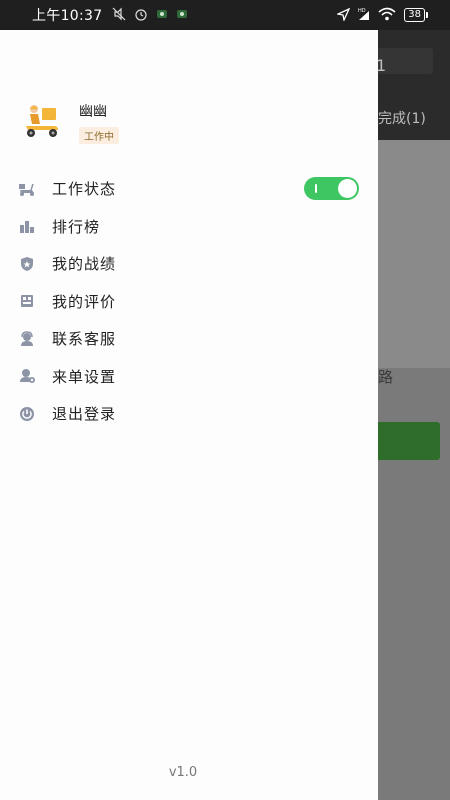 The image size is (450, 800). Describe the element at coordinates (84, 264) in the screenshot. I see `menu-label-my-record: 我的战绩` at that location.